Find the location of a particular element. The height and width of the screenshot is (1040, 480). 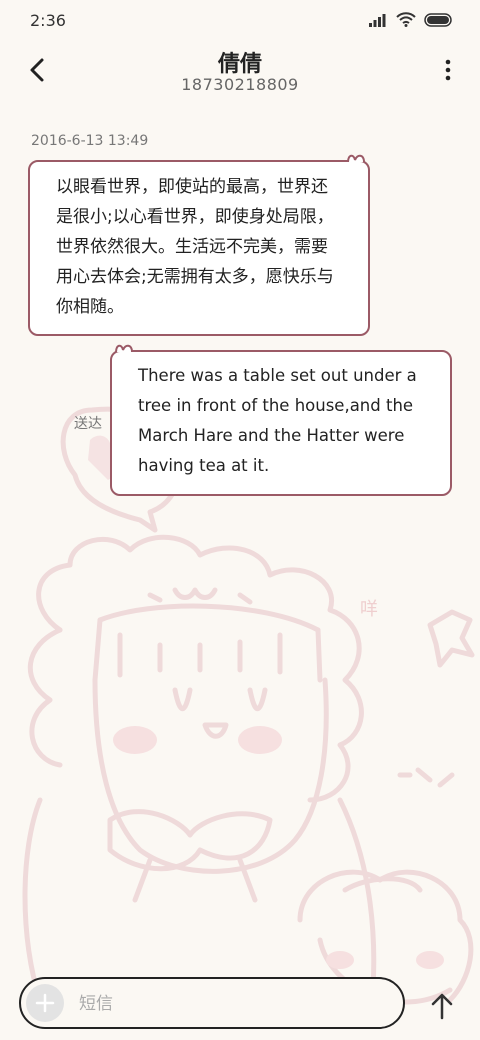

conversation-header: 倩倩 18730218809 is located at coordinates (240, 76).